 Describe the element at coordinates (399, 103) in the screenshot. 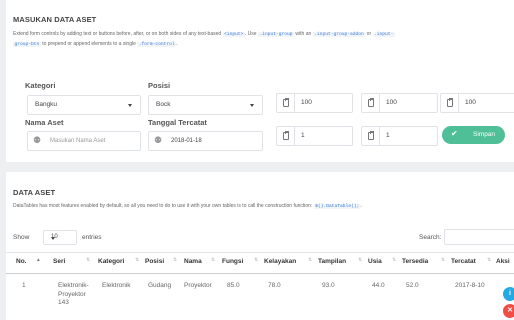

I see `number-input-2: 100` at that location.